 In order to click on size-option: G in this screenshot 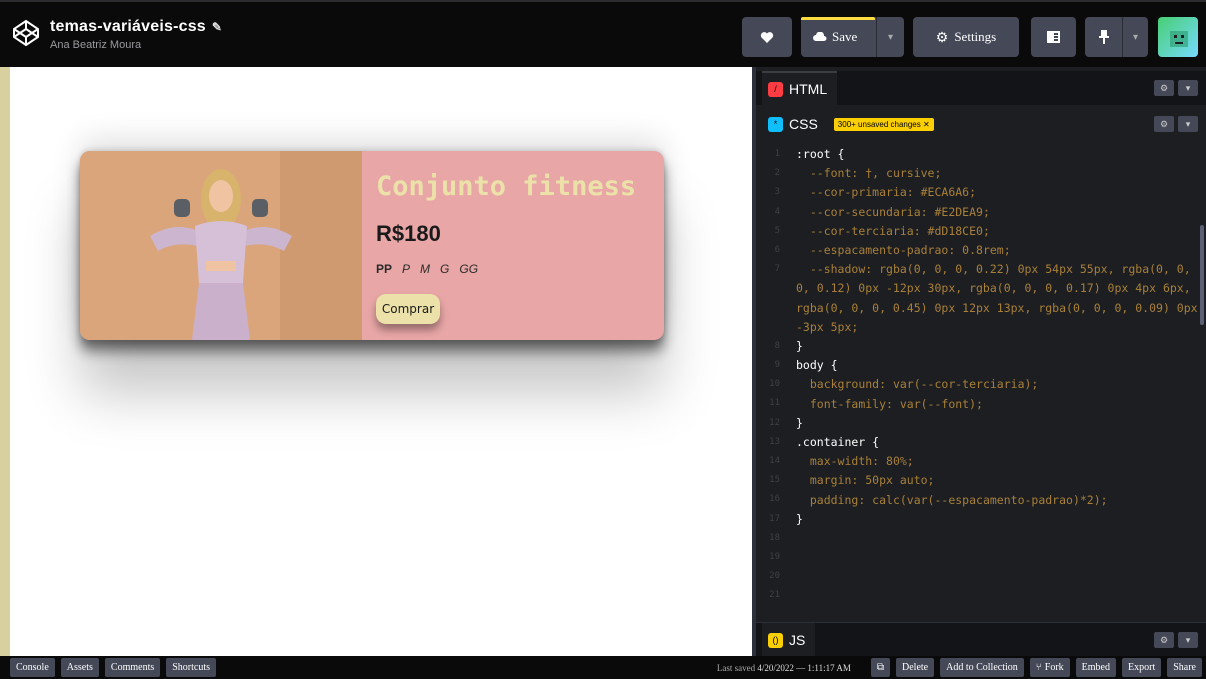, I will do `click(444, 269)`.